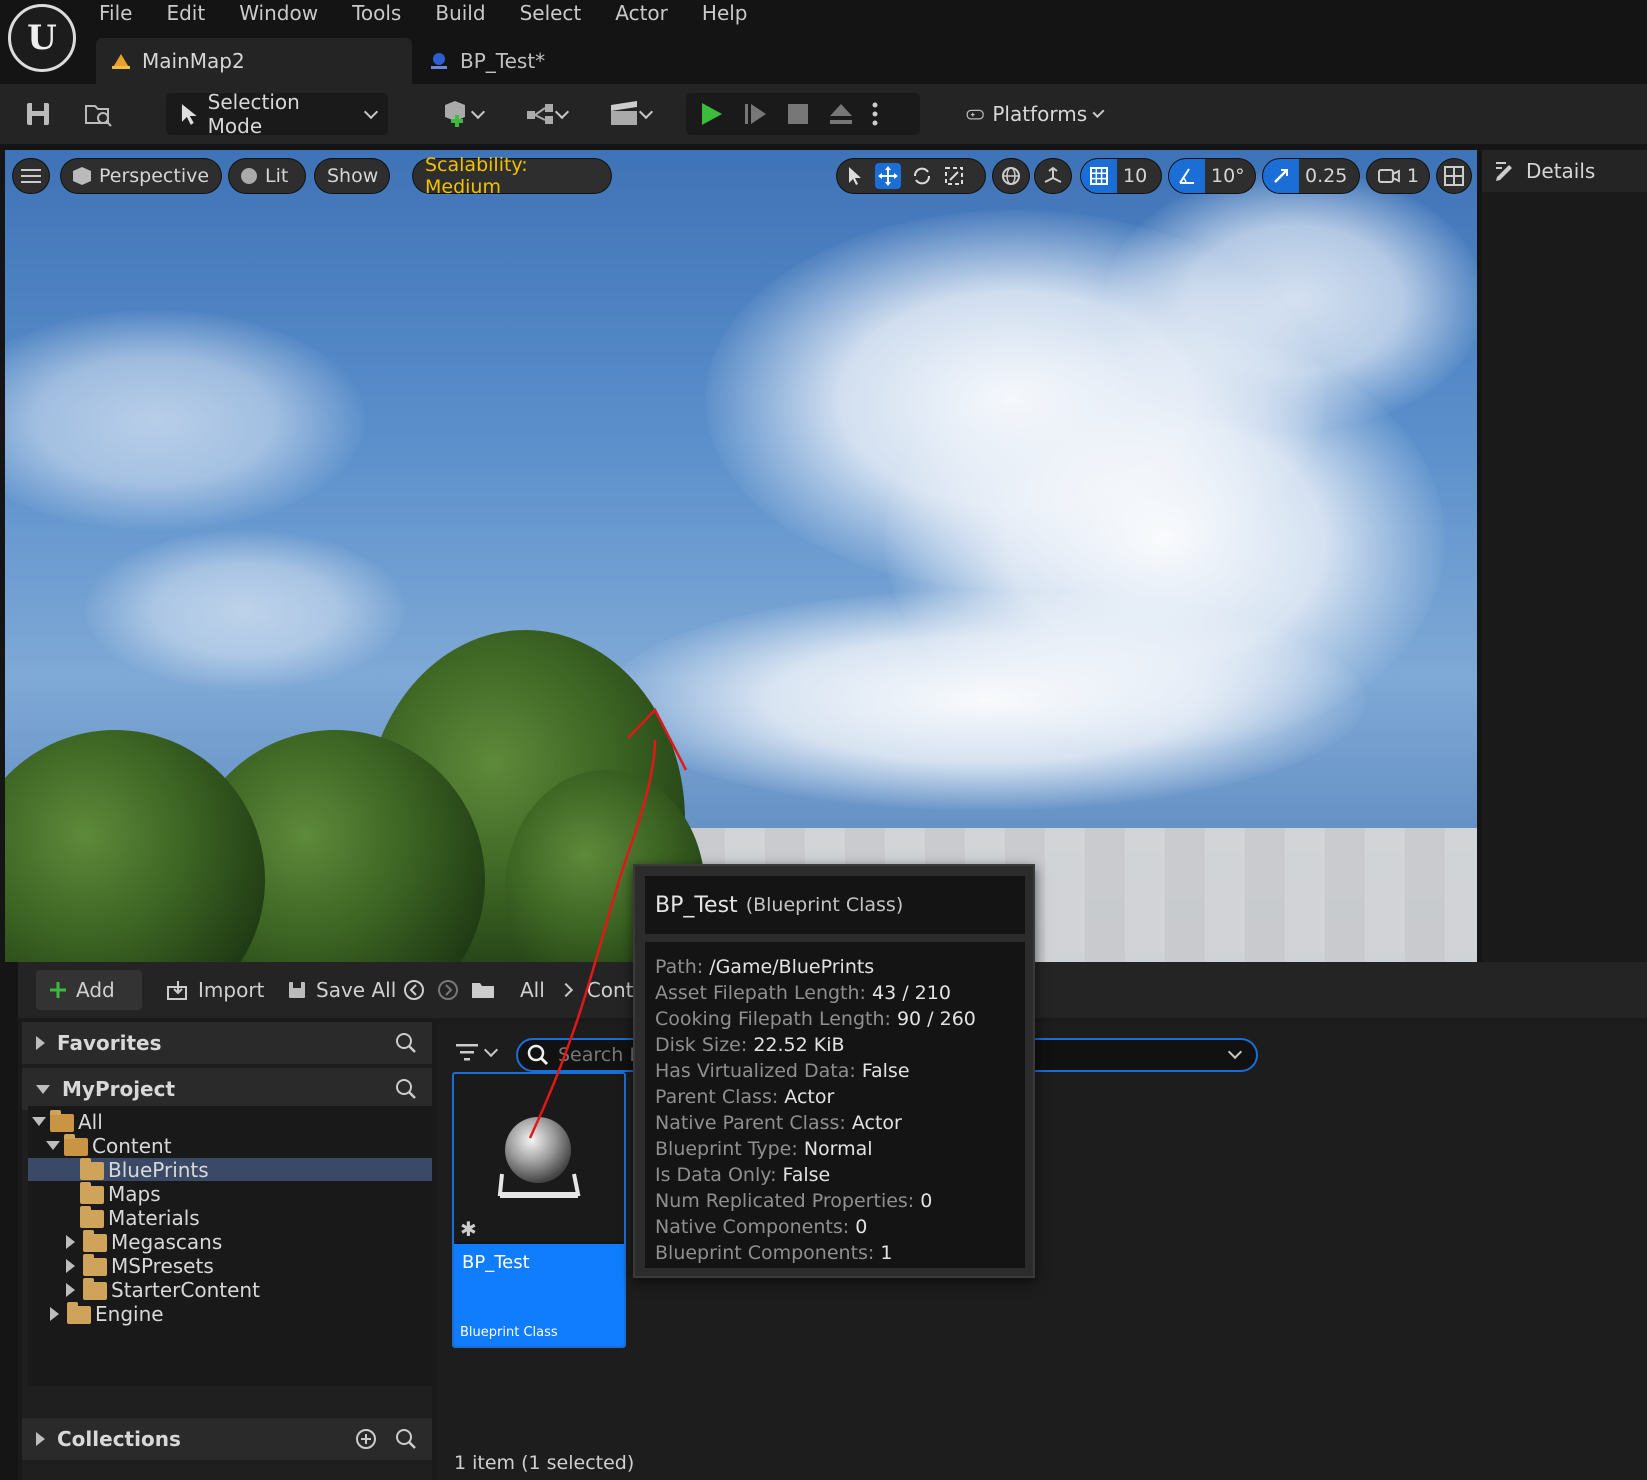 This screenshot has width=1647, height=1480. I want to click on tooltip-row: Is Data Only: False, so click(835, 1175).